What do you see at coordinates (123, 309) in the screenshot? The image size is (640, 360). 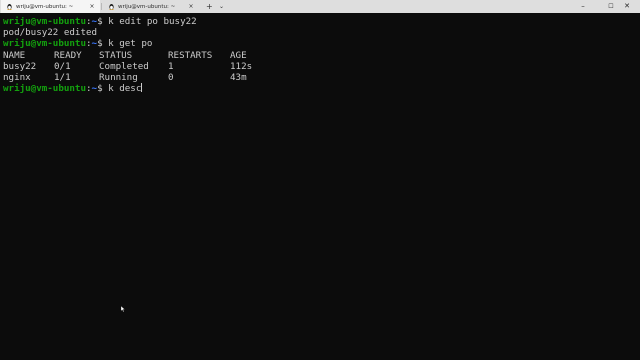 I see `mouse-pointer-icon` at bounding box center [123, 309].